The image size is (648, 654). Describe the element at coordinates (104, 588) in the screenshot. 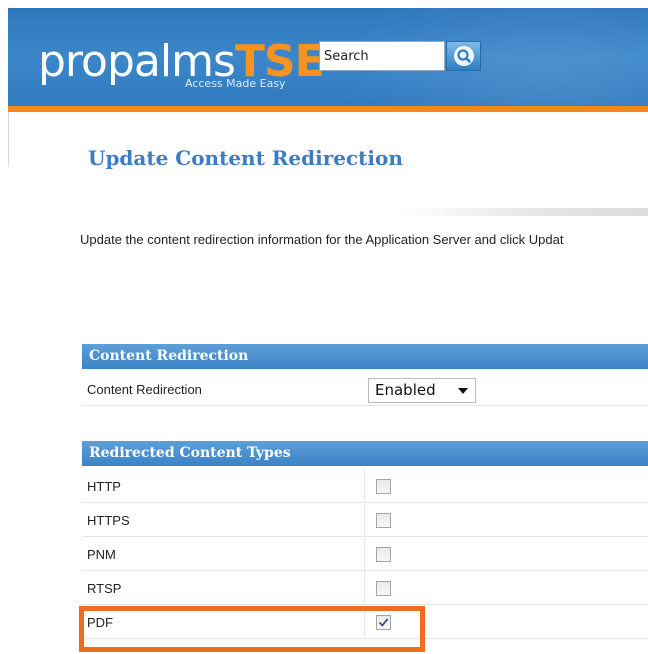

I see `content-type-label: RTSP` at that location.